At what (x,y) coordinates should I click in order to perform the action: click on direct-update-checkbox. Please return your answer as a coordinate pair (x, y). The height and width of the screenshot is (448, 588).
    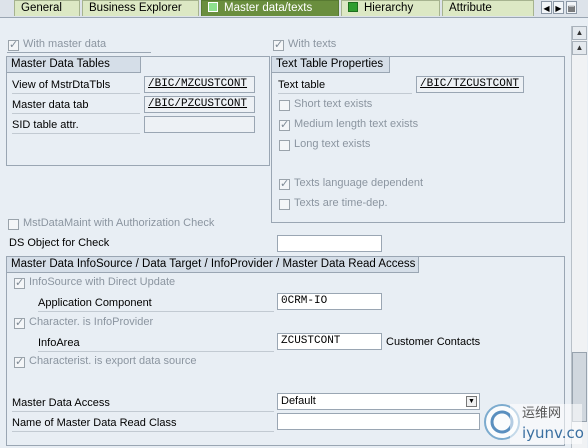
    Looking at the image, I should click on (19, 282).